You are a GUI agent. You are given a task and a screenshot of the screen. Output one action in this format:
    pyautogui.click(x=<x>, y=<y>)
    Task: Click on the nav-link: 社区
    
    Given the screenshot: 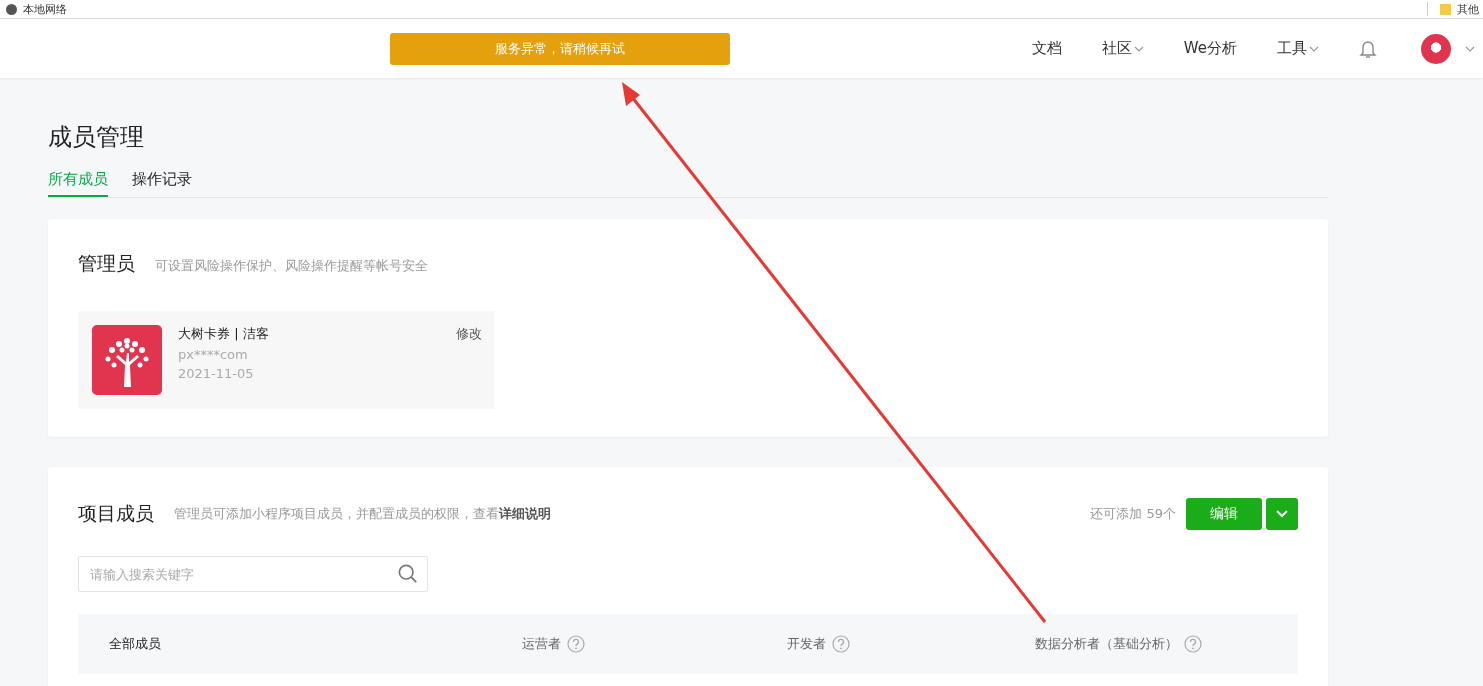 What is the action you would take?
    pyautogui.click(x=1122, y=48)
    